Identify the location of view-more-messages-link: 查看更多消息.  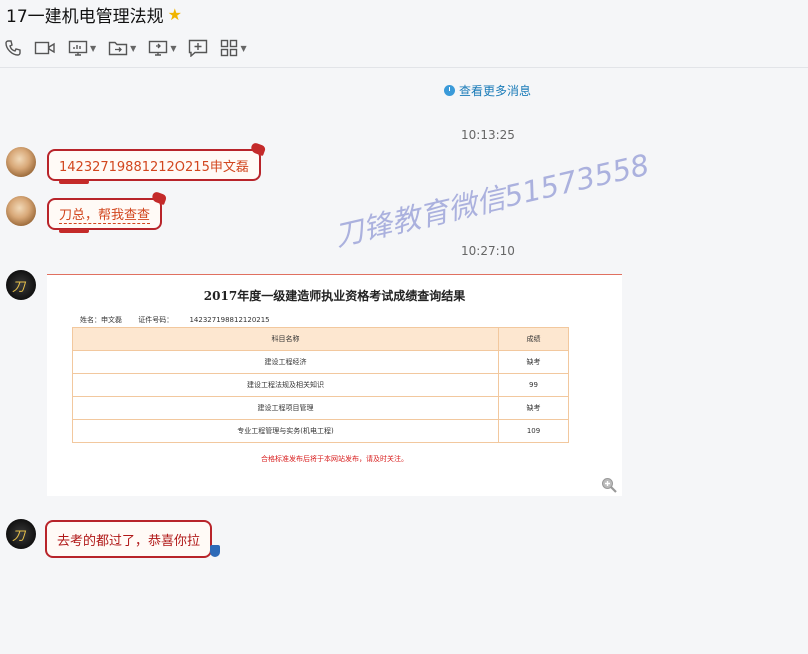
(487, 90).